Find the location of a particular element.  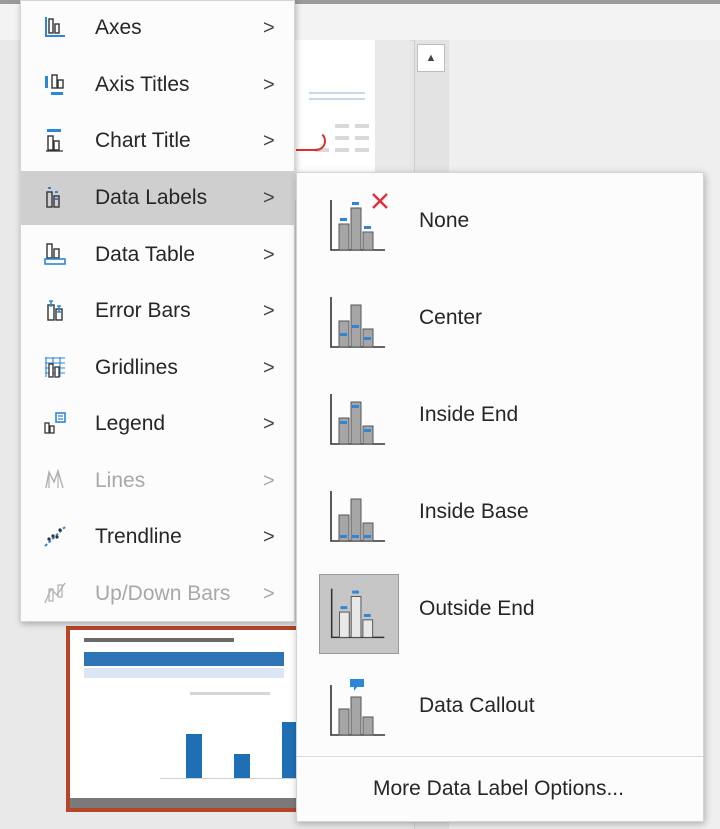

data-labels-option-inside-base: Inside Base is located at coordinates (500, 512).